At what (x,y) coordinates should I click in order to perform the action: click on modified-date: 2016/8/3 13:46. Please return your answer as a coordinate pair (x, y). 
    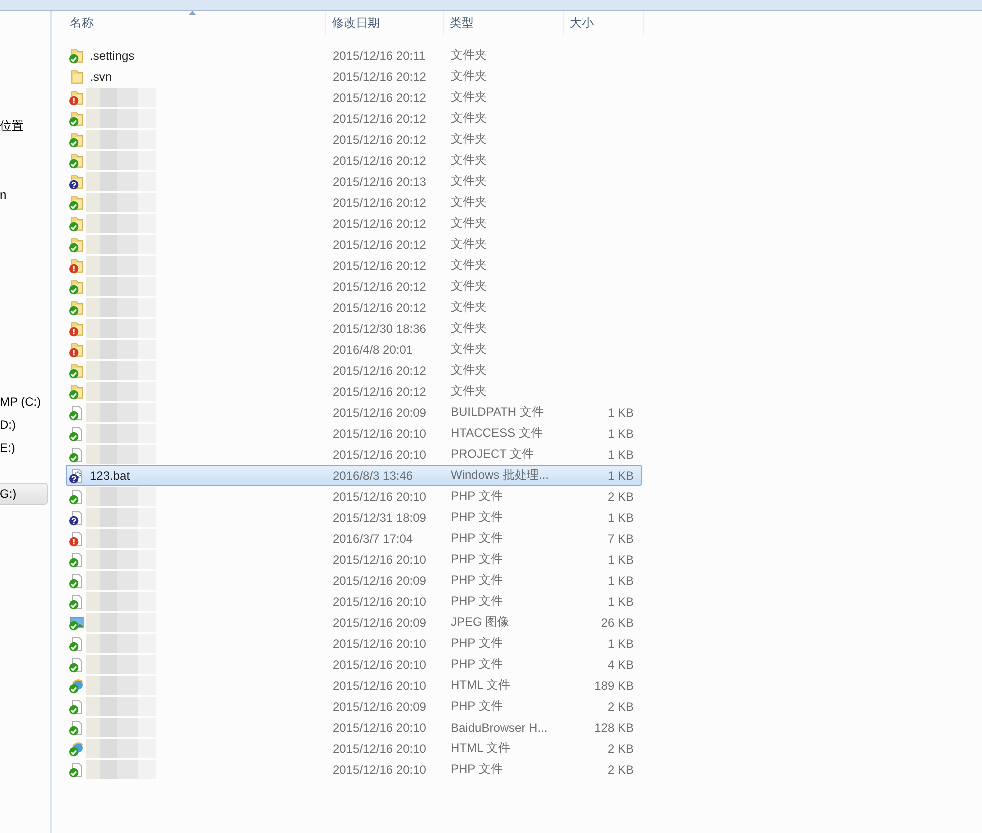
    Looking at the image, I should click on (373, 475).